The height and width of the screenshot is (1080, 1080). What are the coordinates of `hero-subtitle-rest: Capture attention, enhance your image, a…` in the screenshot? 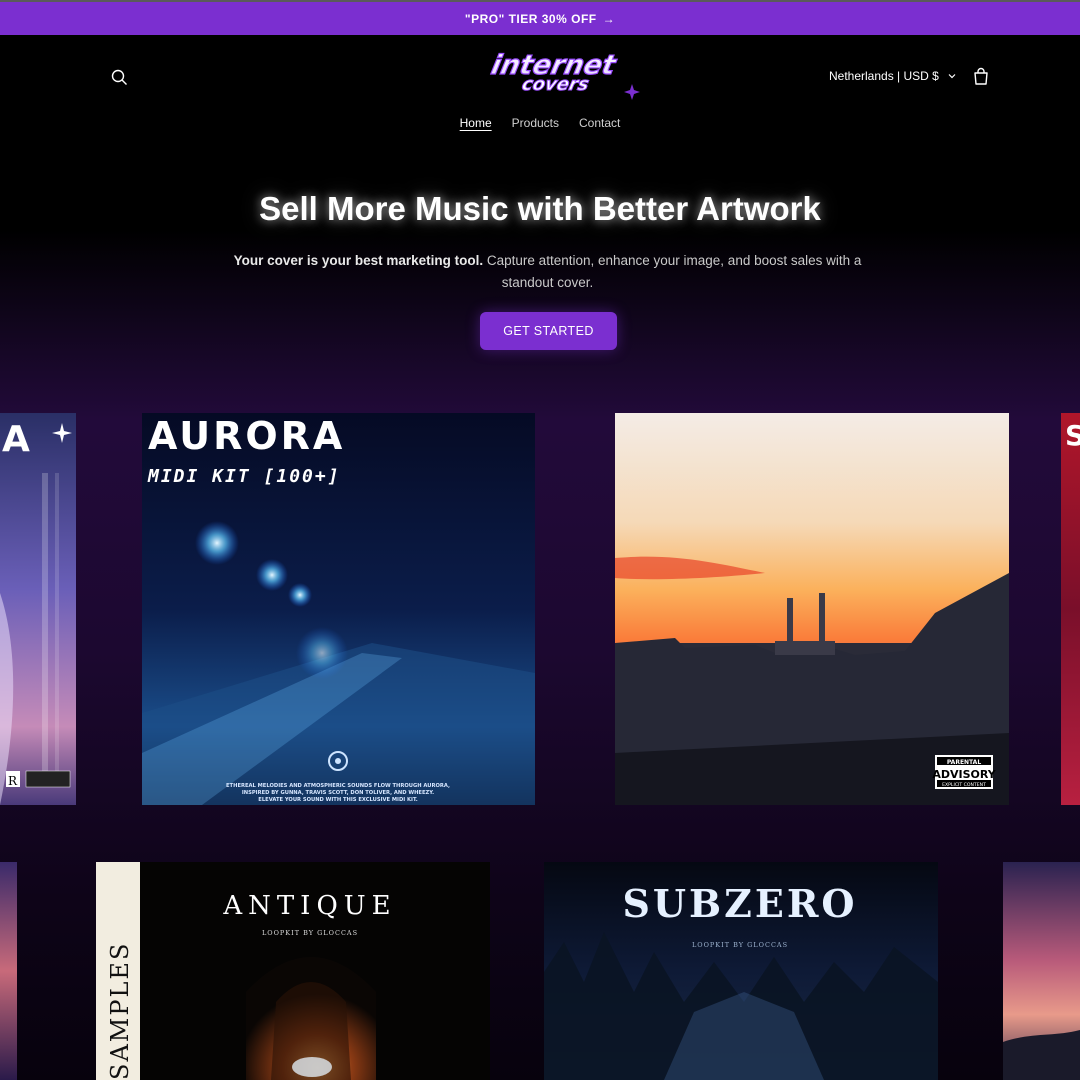 It's located at (672, 271).